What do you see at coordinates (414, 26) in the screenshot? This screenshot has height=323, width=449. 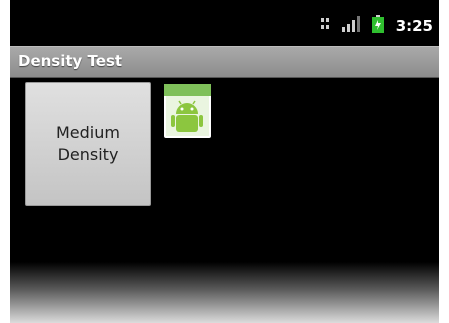 I see `status-clock: 3:25` at bounding box center [414, 26].